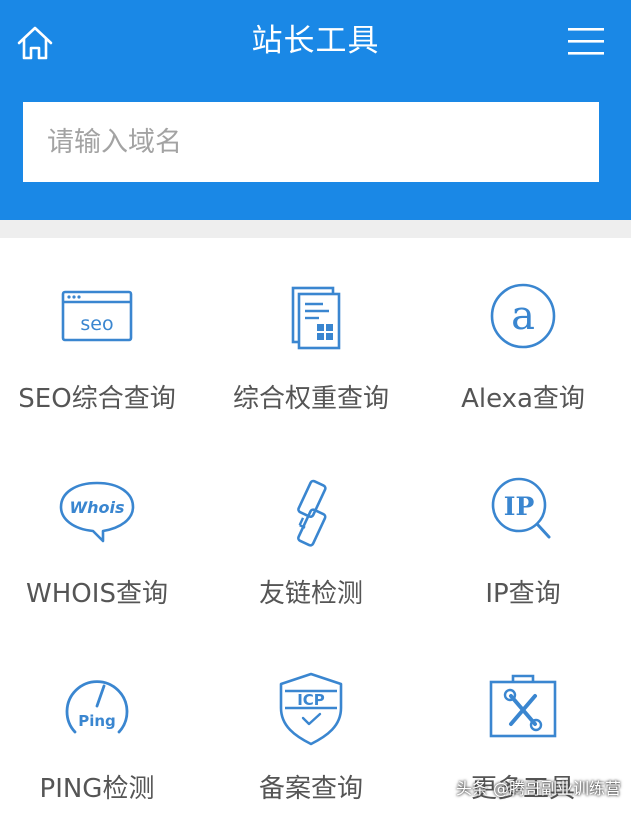 The image size is (631, 840). Describe the element at coordinates (311, 755) in the screenshot. I see `tool-icp-query: ICP 备案查询` at that location.